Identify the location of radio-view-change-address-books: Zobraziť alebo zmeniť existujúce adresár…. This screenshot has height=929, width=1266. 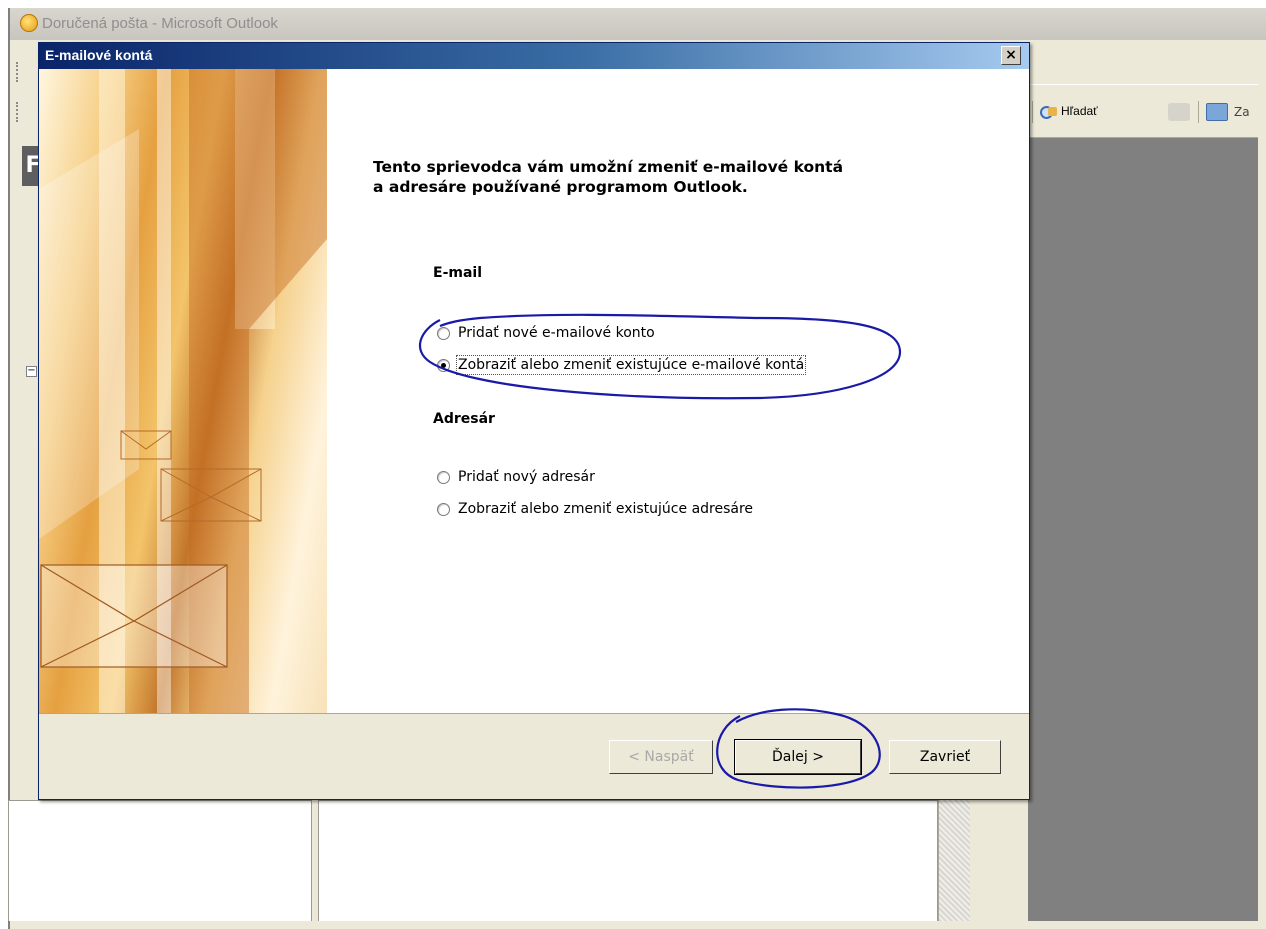
(595, 509).